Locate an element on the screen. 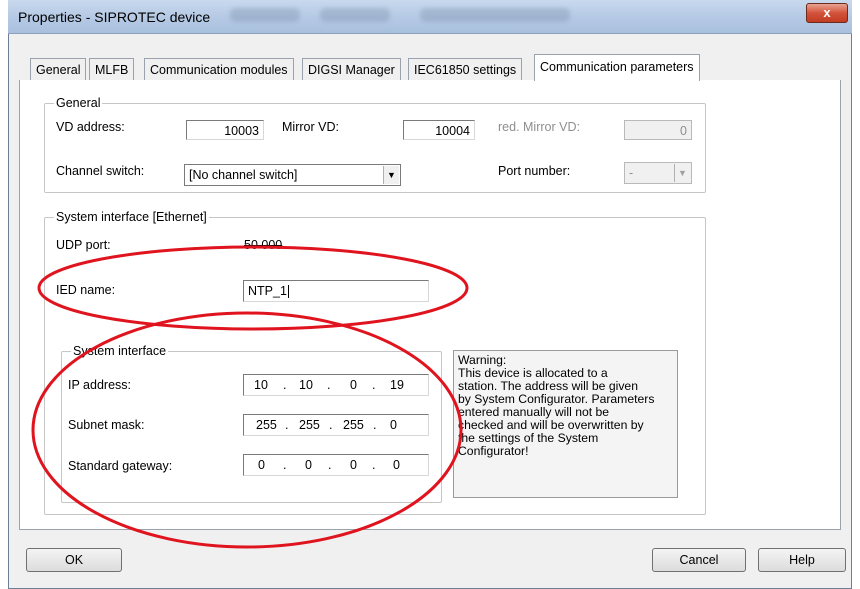 The height and width of the screenshot is (589, 860). mirror-vd-label: Mirror VD: is located at coordinates (310, 127).